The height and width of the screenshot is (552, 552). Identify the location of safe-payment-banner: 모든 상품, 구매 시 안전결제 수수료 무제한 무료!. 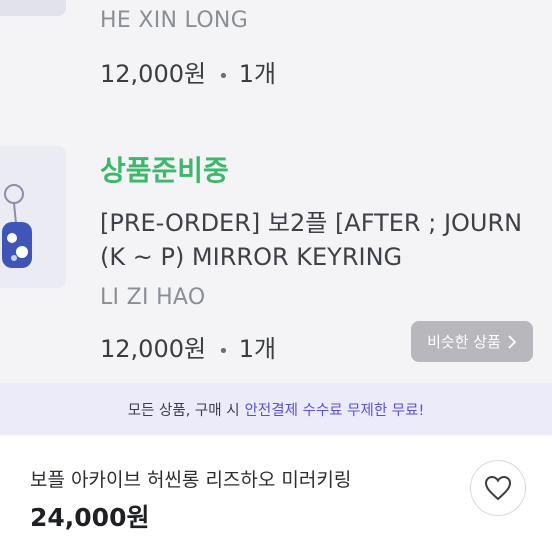
(276, 409).